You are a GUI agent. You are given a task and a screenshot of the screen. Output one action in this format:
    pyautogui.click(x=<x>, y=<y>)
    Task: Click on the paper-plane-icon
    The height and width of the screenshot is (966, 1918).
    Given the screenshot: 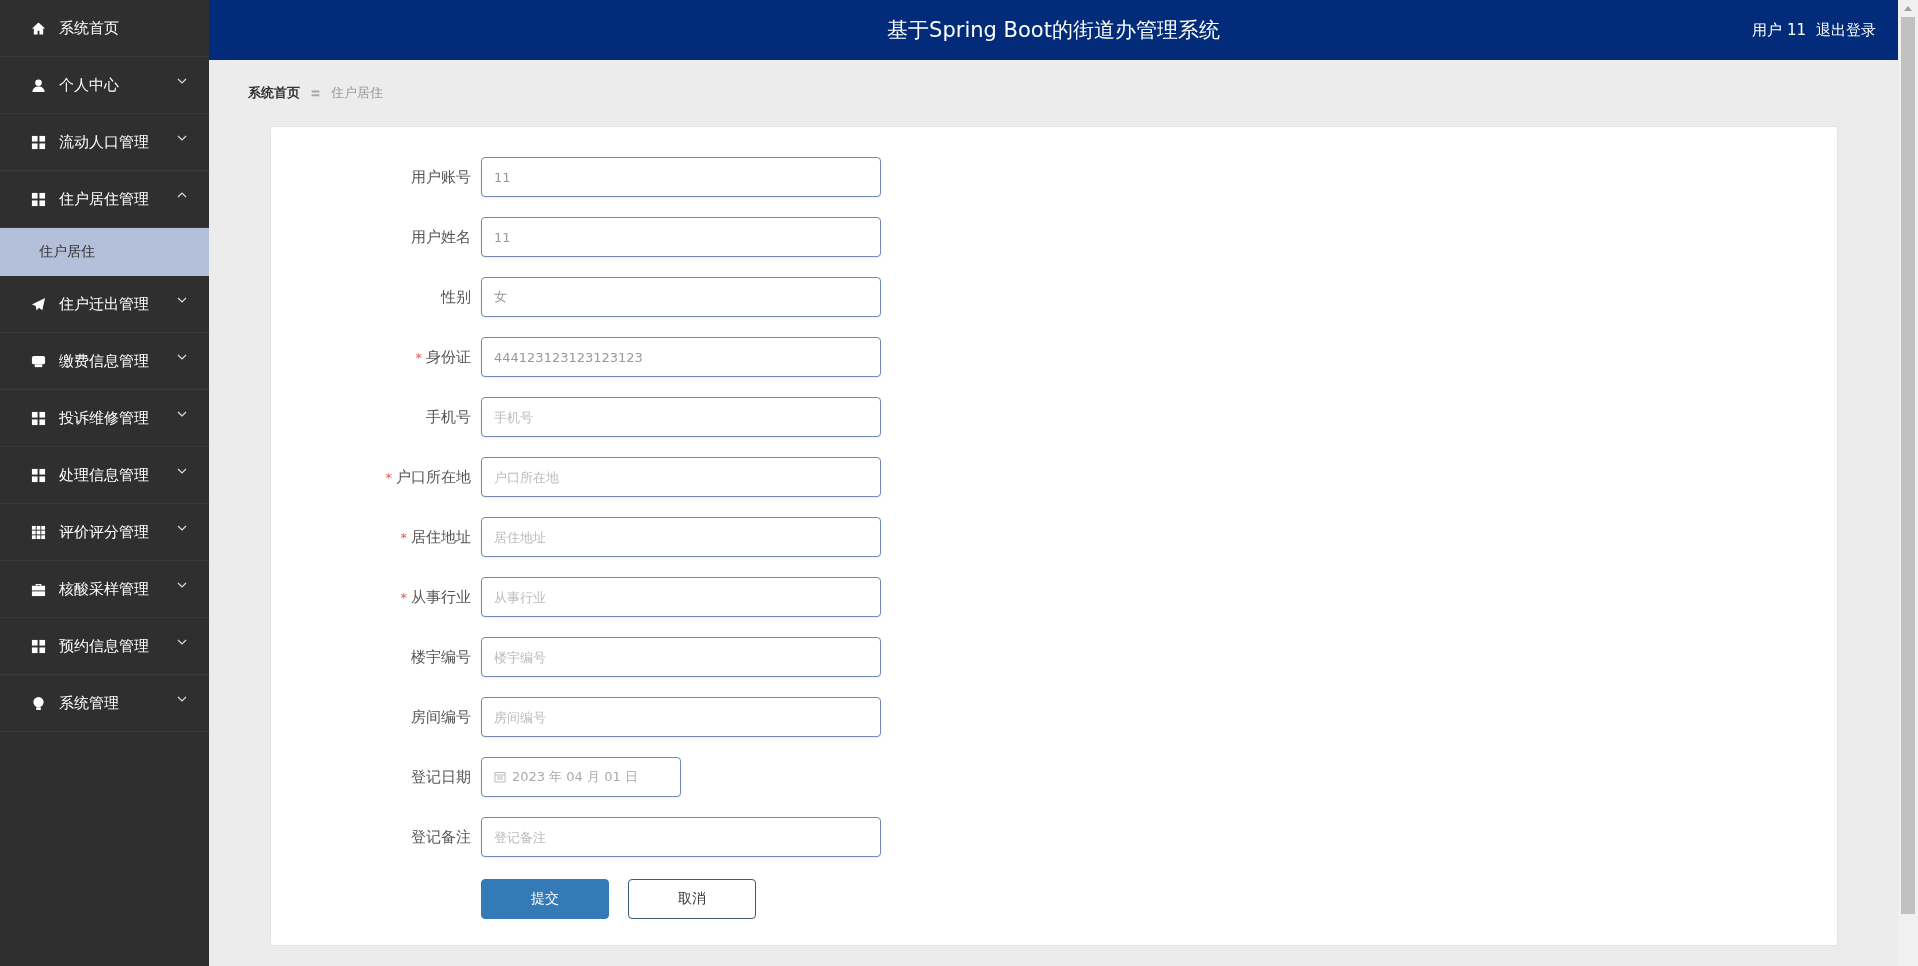 What is the action you would take?
    pyautogui.click(x=38, y=304)
    